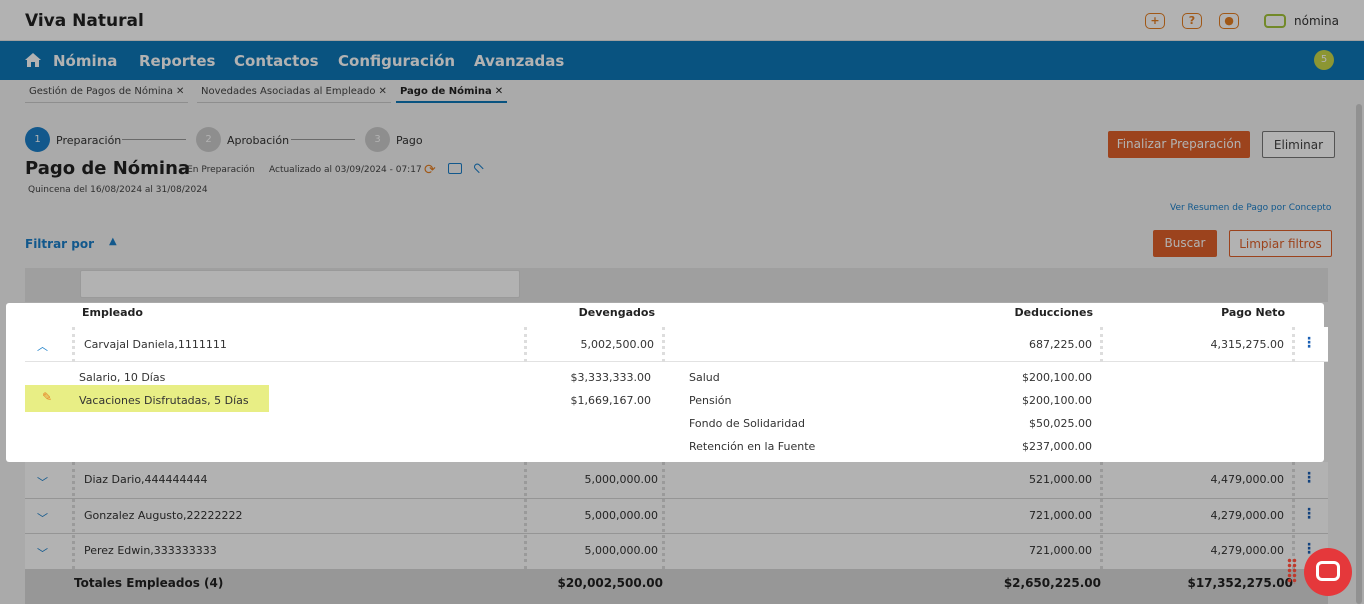  Describe the element at coordinates (42, 346) in the screenshot. I see `chevron-up-icon: ︿` at that location.